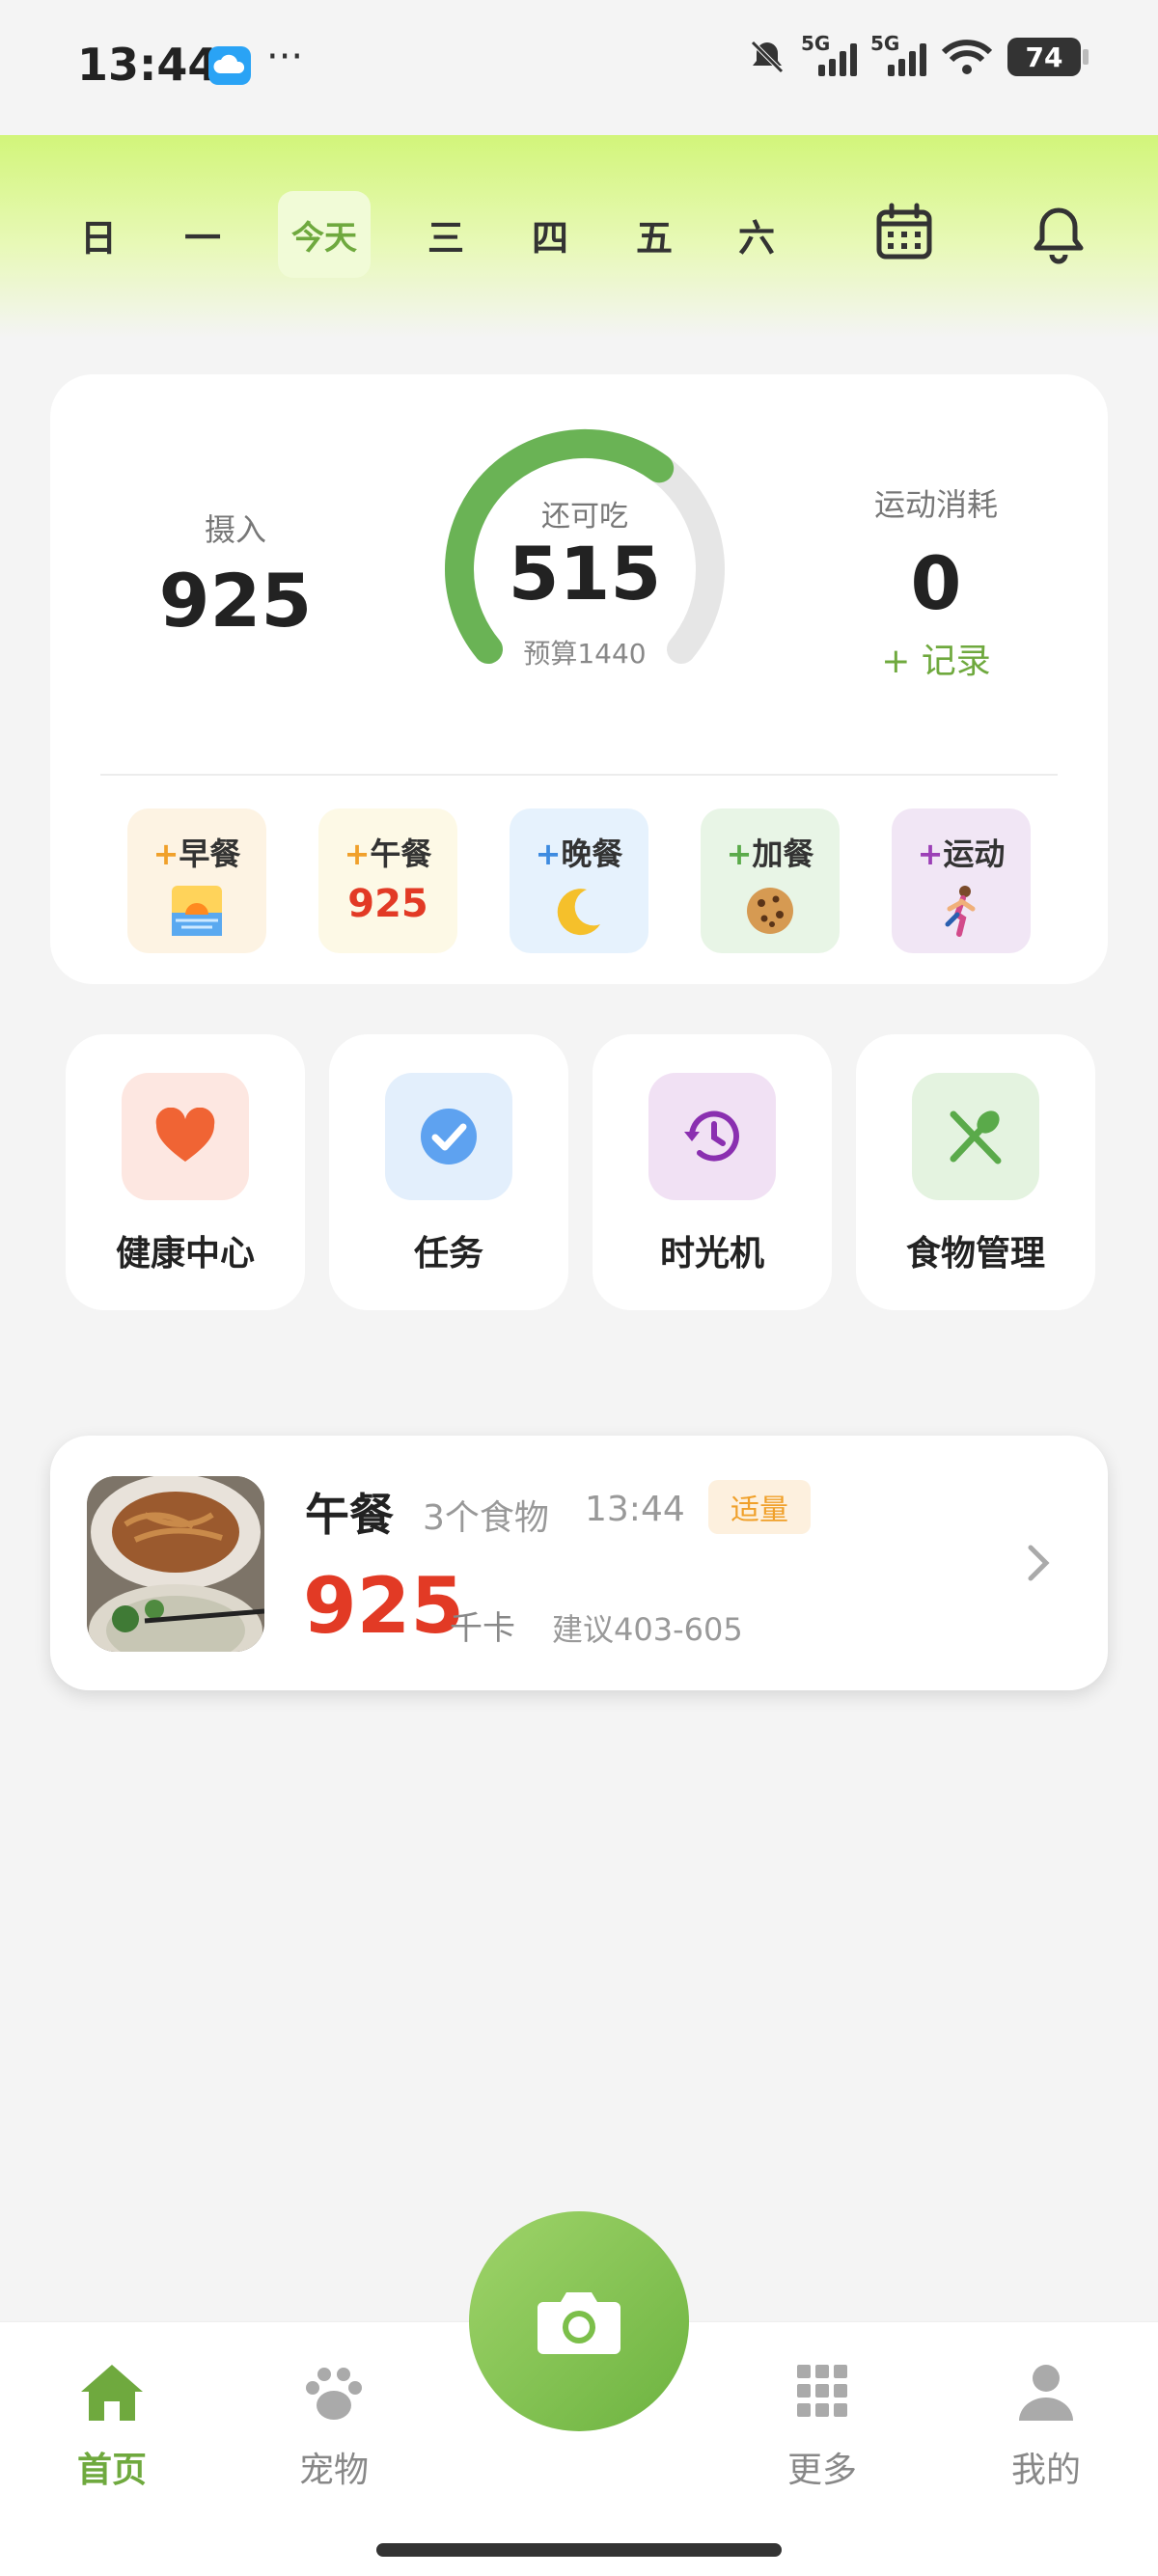 The width and height of the screenshot is (1158, 2576). What do you see at coordinates (967, 57) in the screenshot?
I see `wifi-icon` at bounding box center [967, 57].